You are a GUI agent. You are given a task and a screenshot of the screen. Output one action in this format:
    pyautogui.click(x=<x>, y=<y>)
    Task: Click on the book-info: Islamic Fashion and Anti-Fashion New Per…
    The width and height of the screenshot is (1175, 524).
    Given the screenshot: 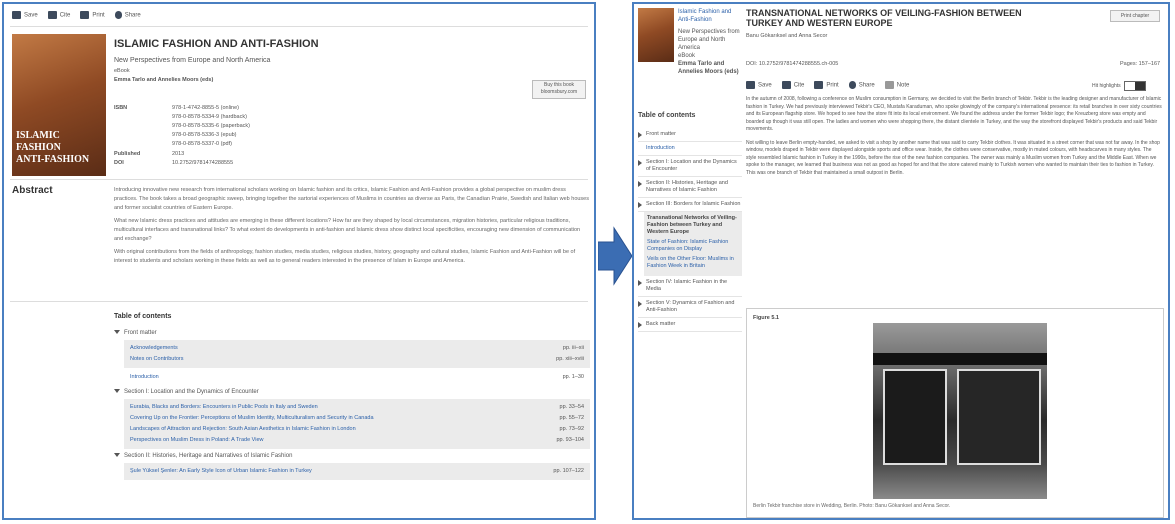 What is the action you would take?
    pyautogui.click(x=709, y=42)
    